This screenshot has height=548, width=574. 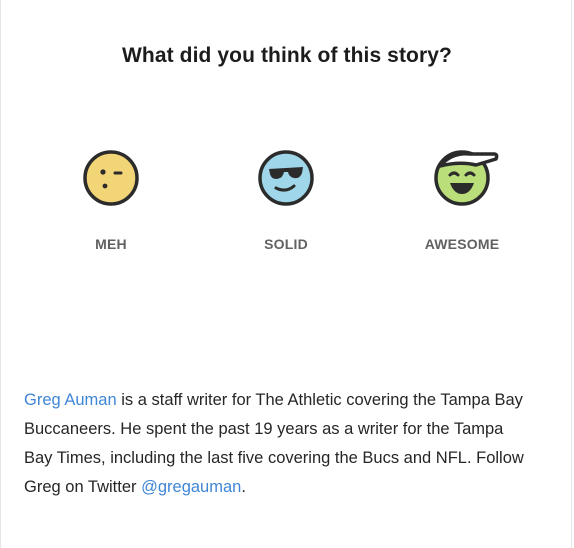 I want to click on reaction-awesome-label: AWESOME, so click(x=462, y=244).